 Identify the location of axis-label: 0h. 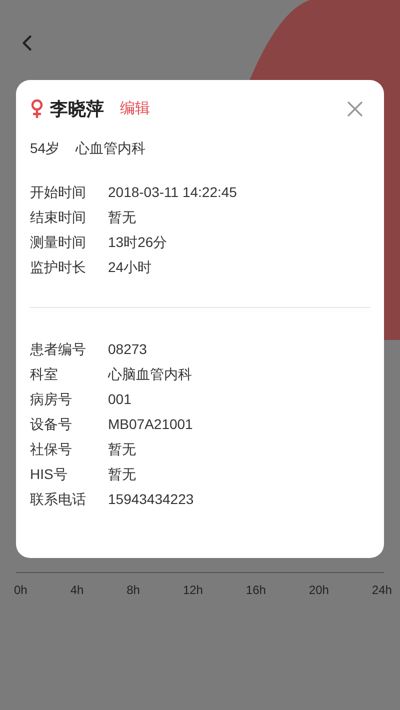
(21, 590).